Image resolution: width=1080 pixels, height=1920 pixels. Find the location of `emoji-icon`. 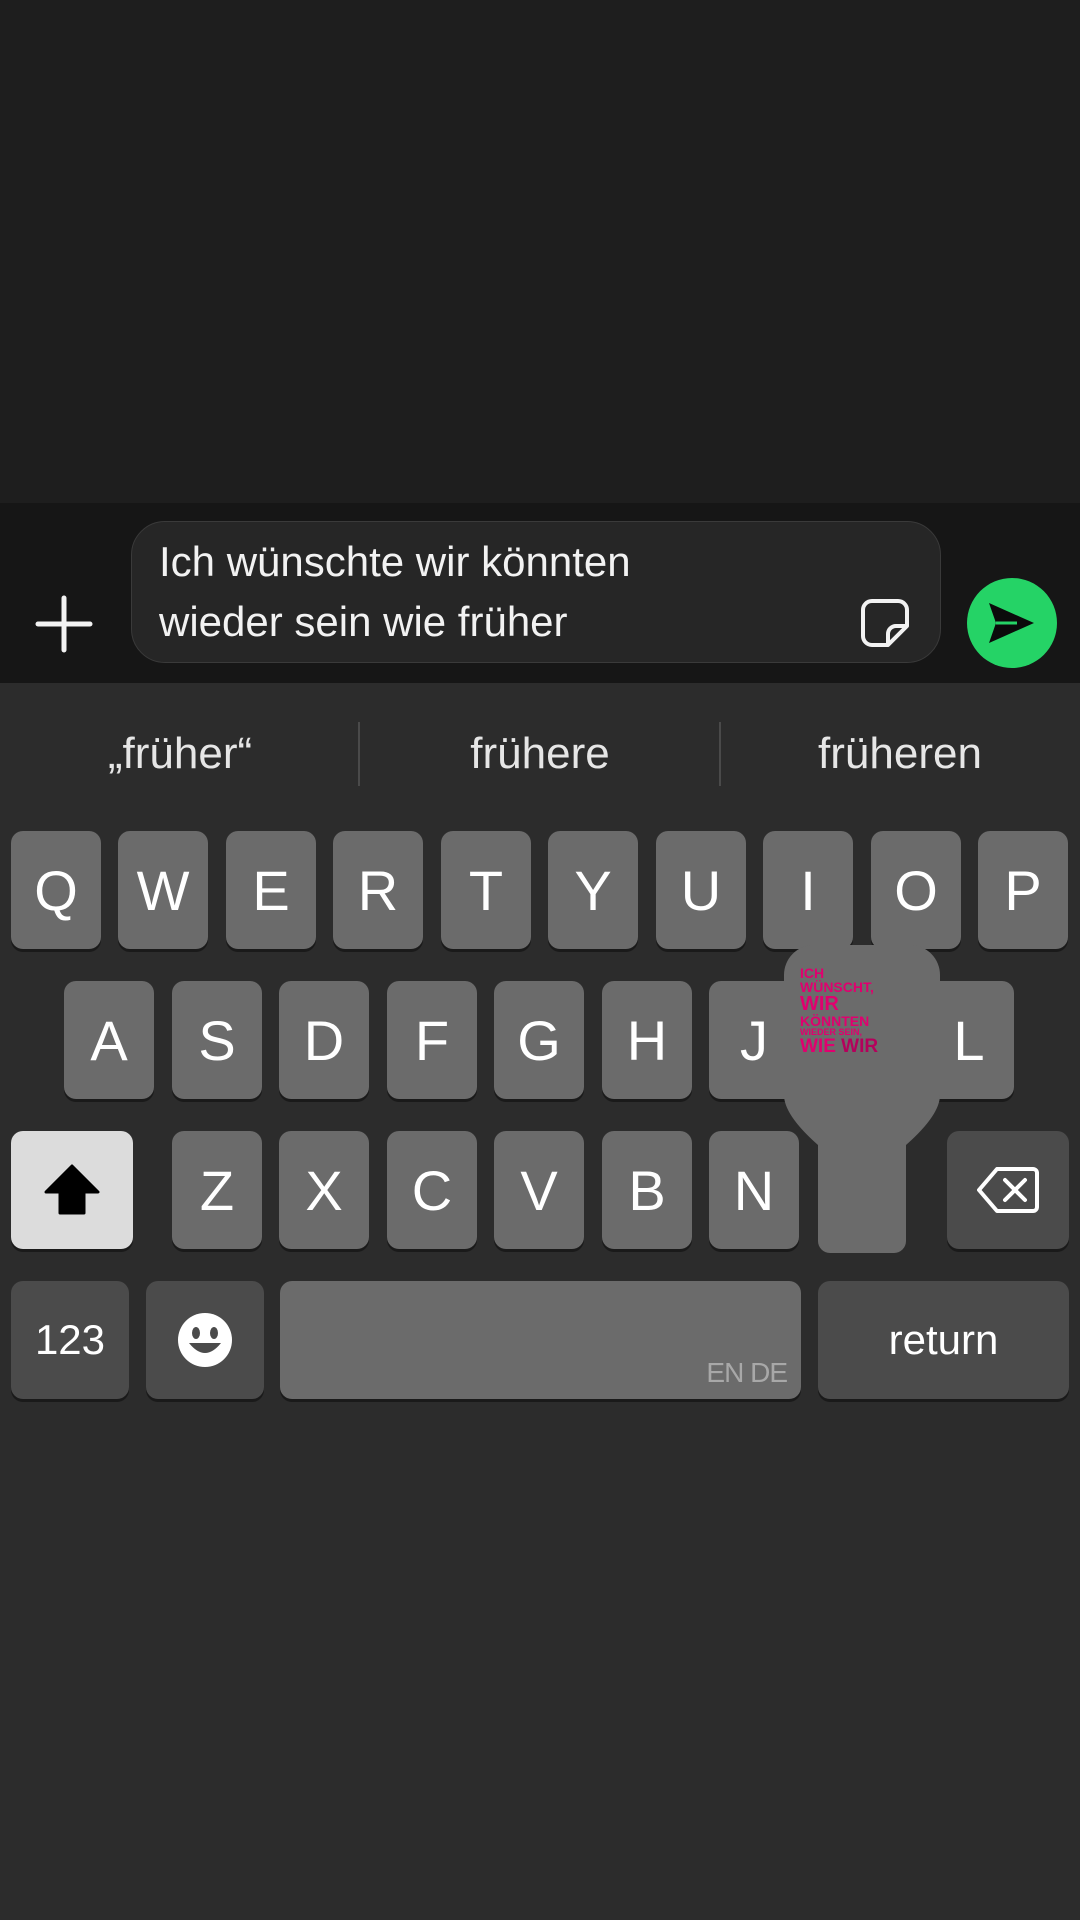

emoji-icon is located at coordinates (205, 1340).